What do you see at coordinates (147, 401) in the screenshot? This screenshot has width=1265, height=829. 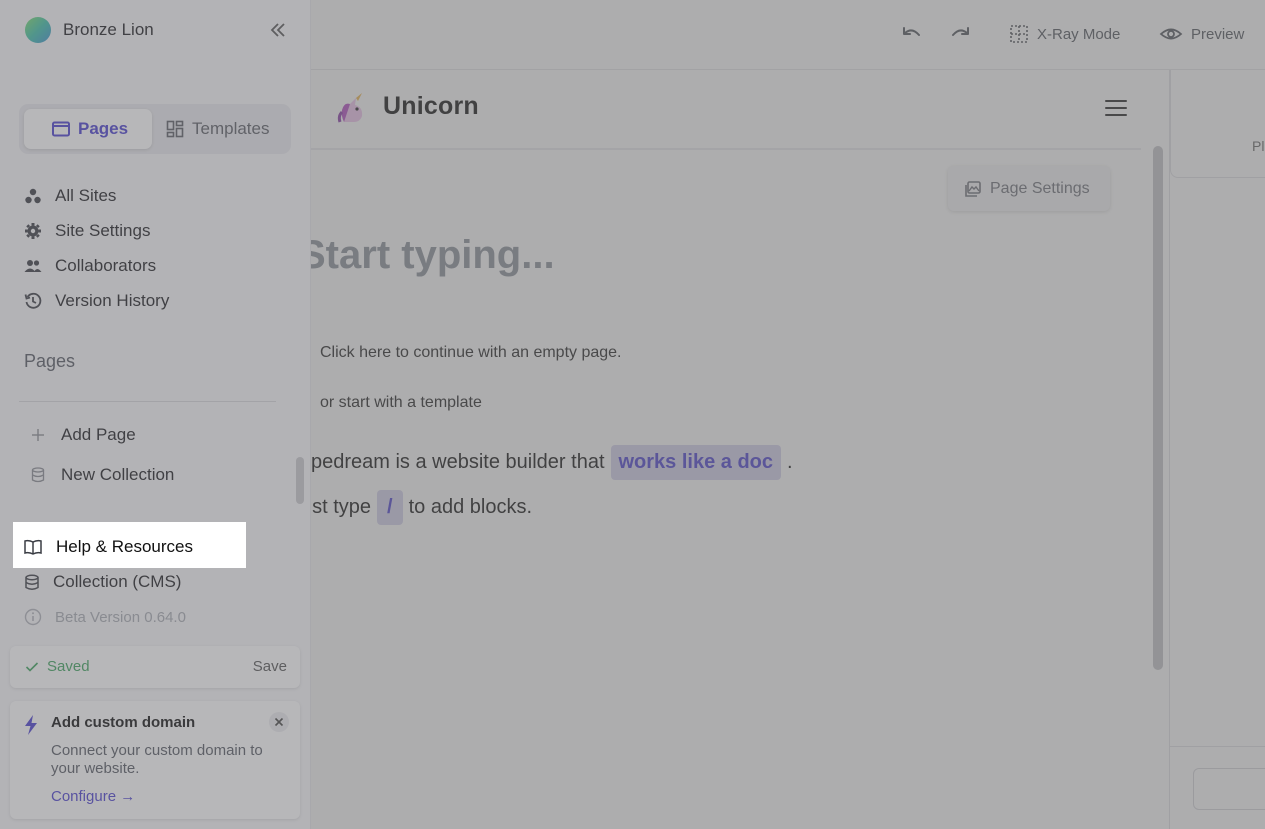 I see `sidebar-divider` at bounding box center [147, 401].